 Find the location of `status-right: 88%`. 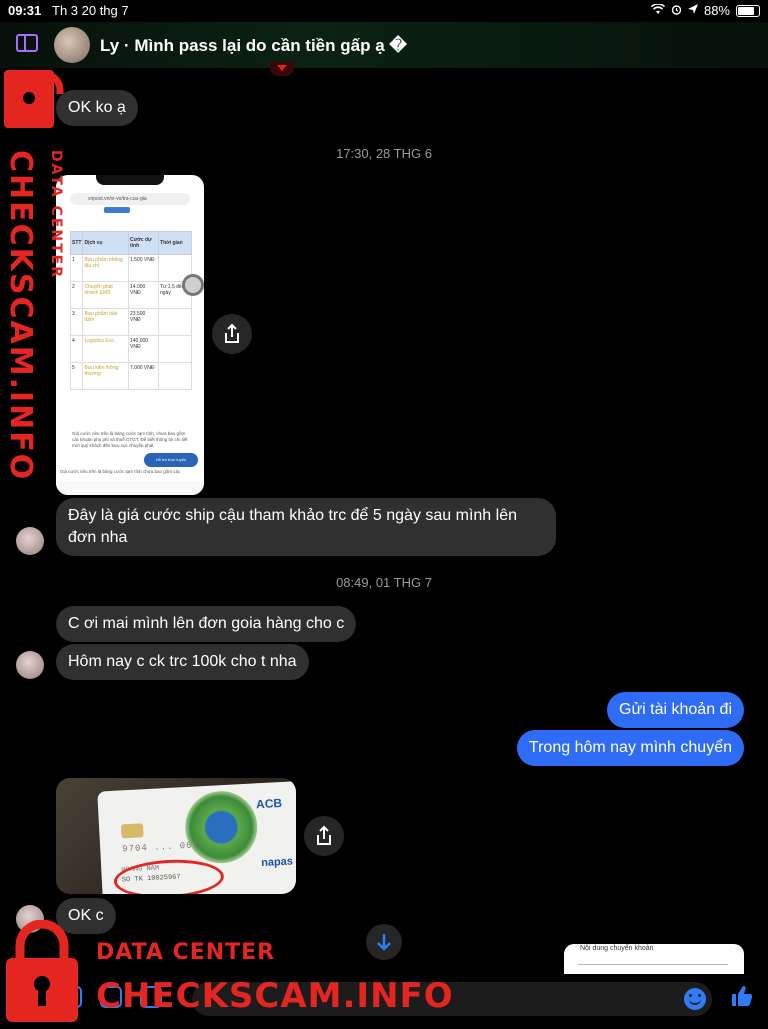

status-right: 88% is located at coordinates (705, 10).